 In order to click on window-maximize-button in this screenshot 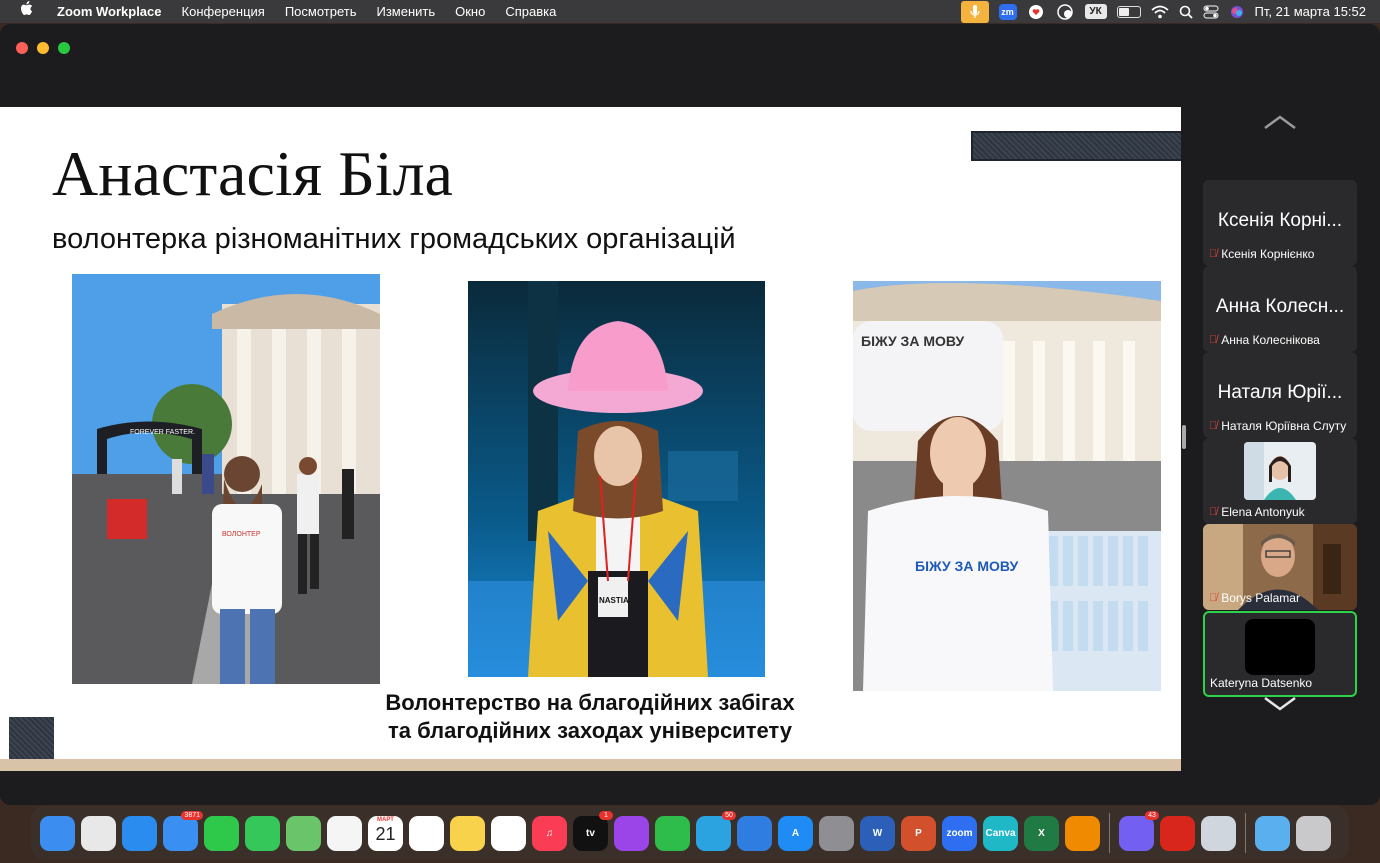, I will do `click(64, 48)`.